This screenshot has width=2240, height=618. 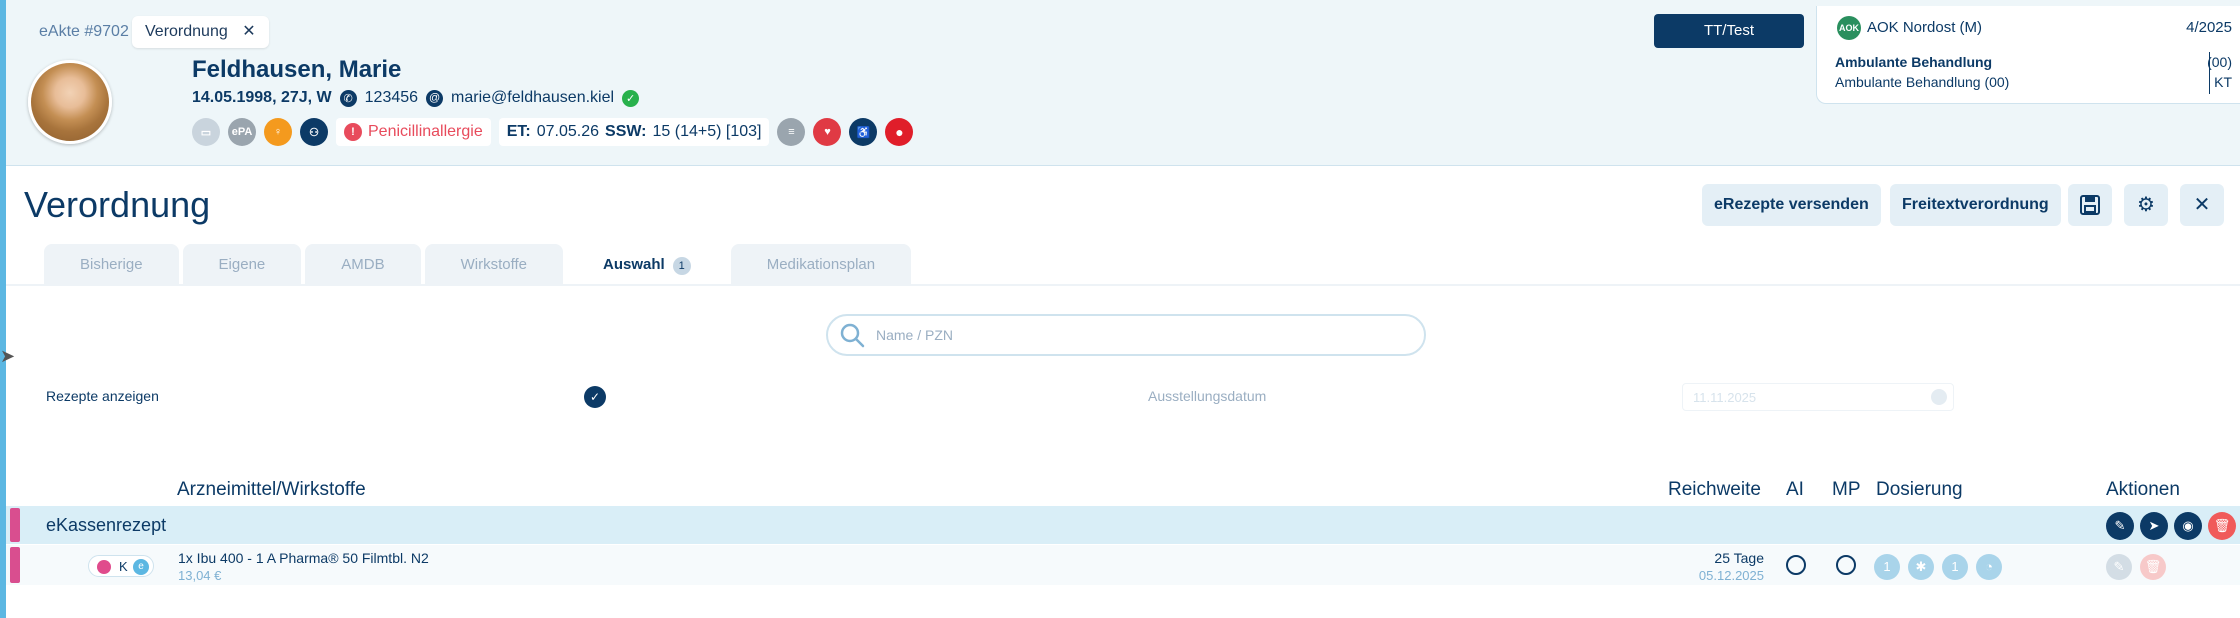 What do you see at coordinates (106, 525) in the screenshot?
I see `group-label: eKassenrezept` at bounding box center [106, 525].